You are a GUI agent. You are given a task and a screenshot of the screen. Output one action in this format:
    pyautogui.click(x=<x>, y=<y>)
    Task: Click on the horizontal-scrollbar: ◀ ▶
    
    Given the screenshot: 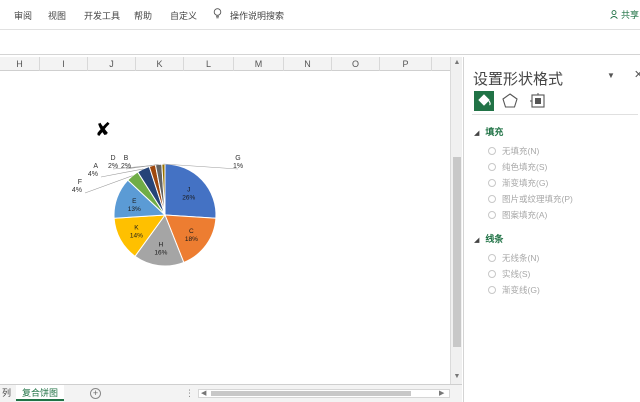 What is the action you would take?
    pyautogui.click(x=324, y=393)
    